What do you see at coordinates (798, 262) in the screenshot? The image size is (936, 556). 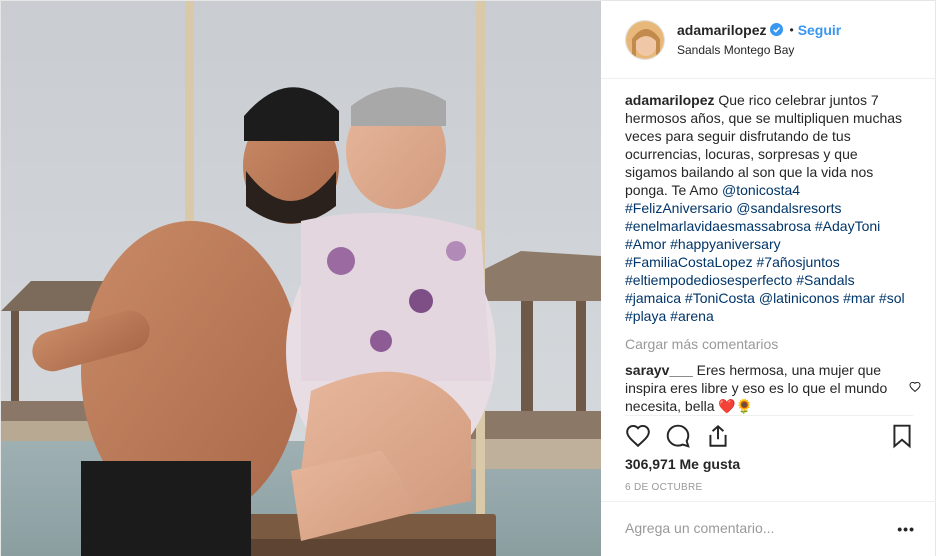 I see `hashtag-link: #7añosjuntos` at bounding box center [798, 262].